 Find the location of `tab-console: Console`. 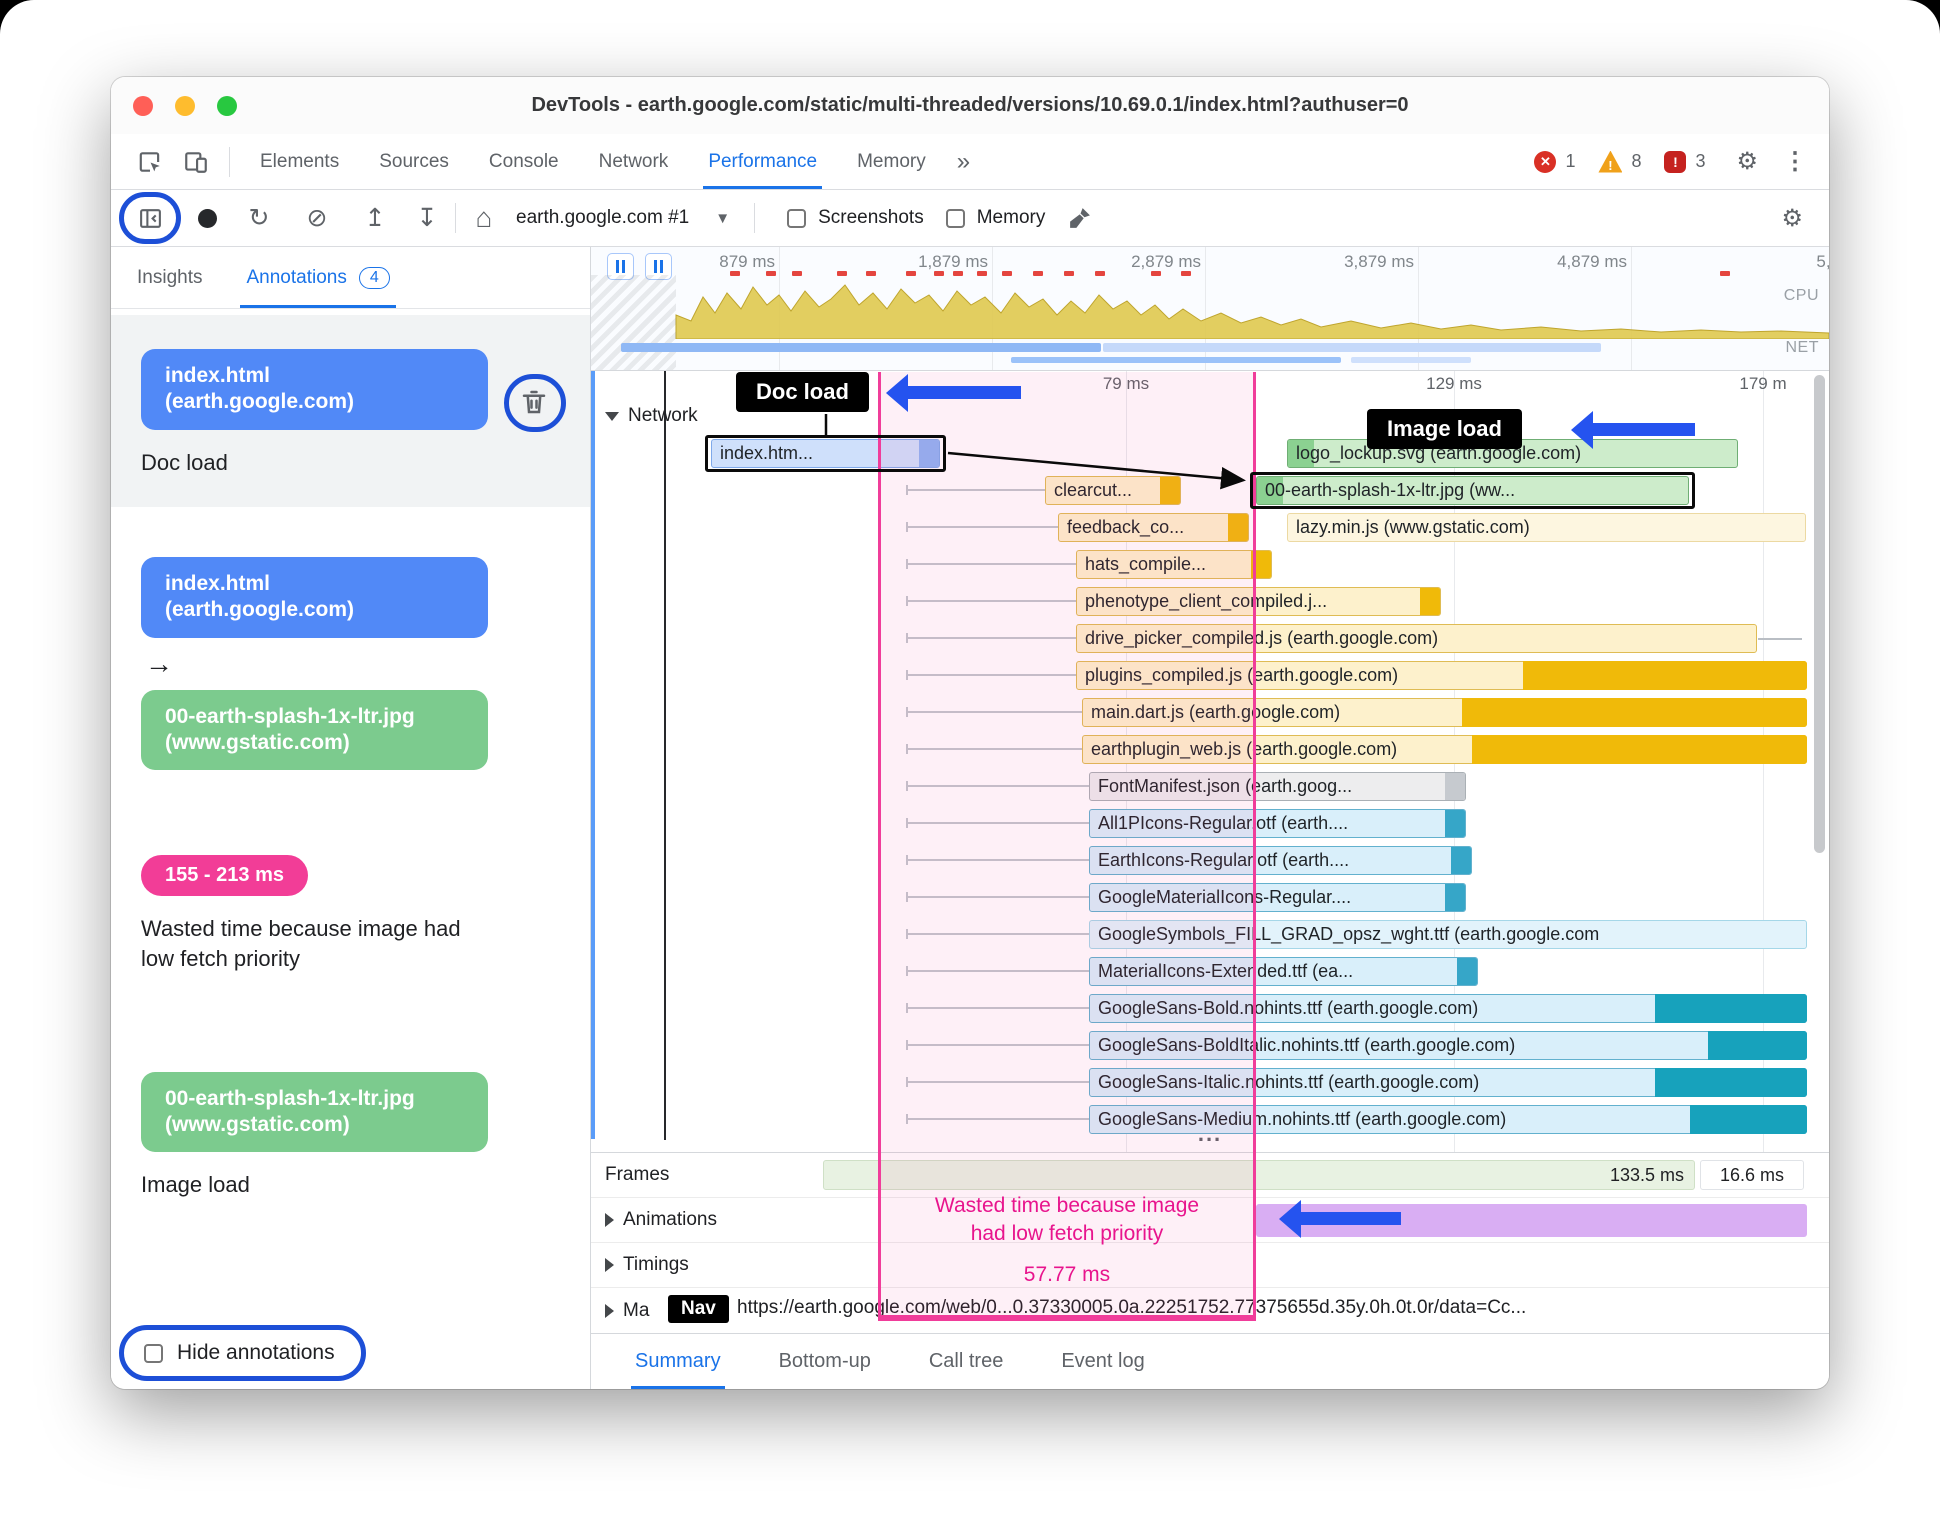

tab-console: Console is located at coordinates (524, 161).